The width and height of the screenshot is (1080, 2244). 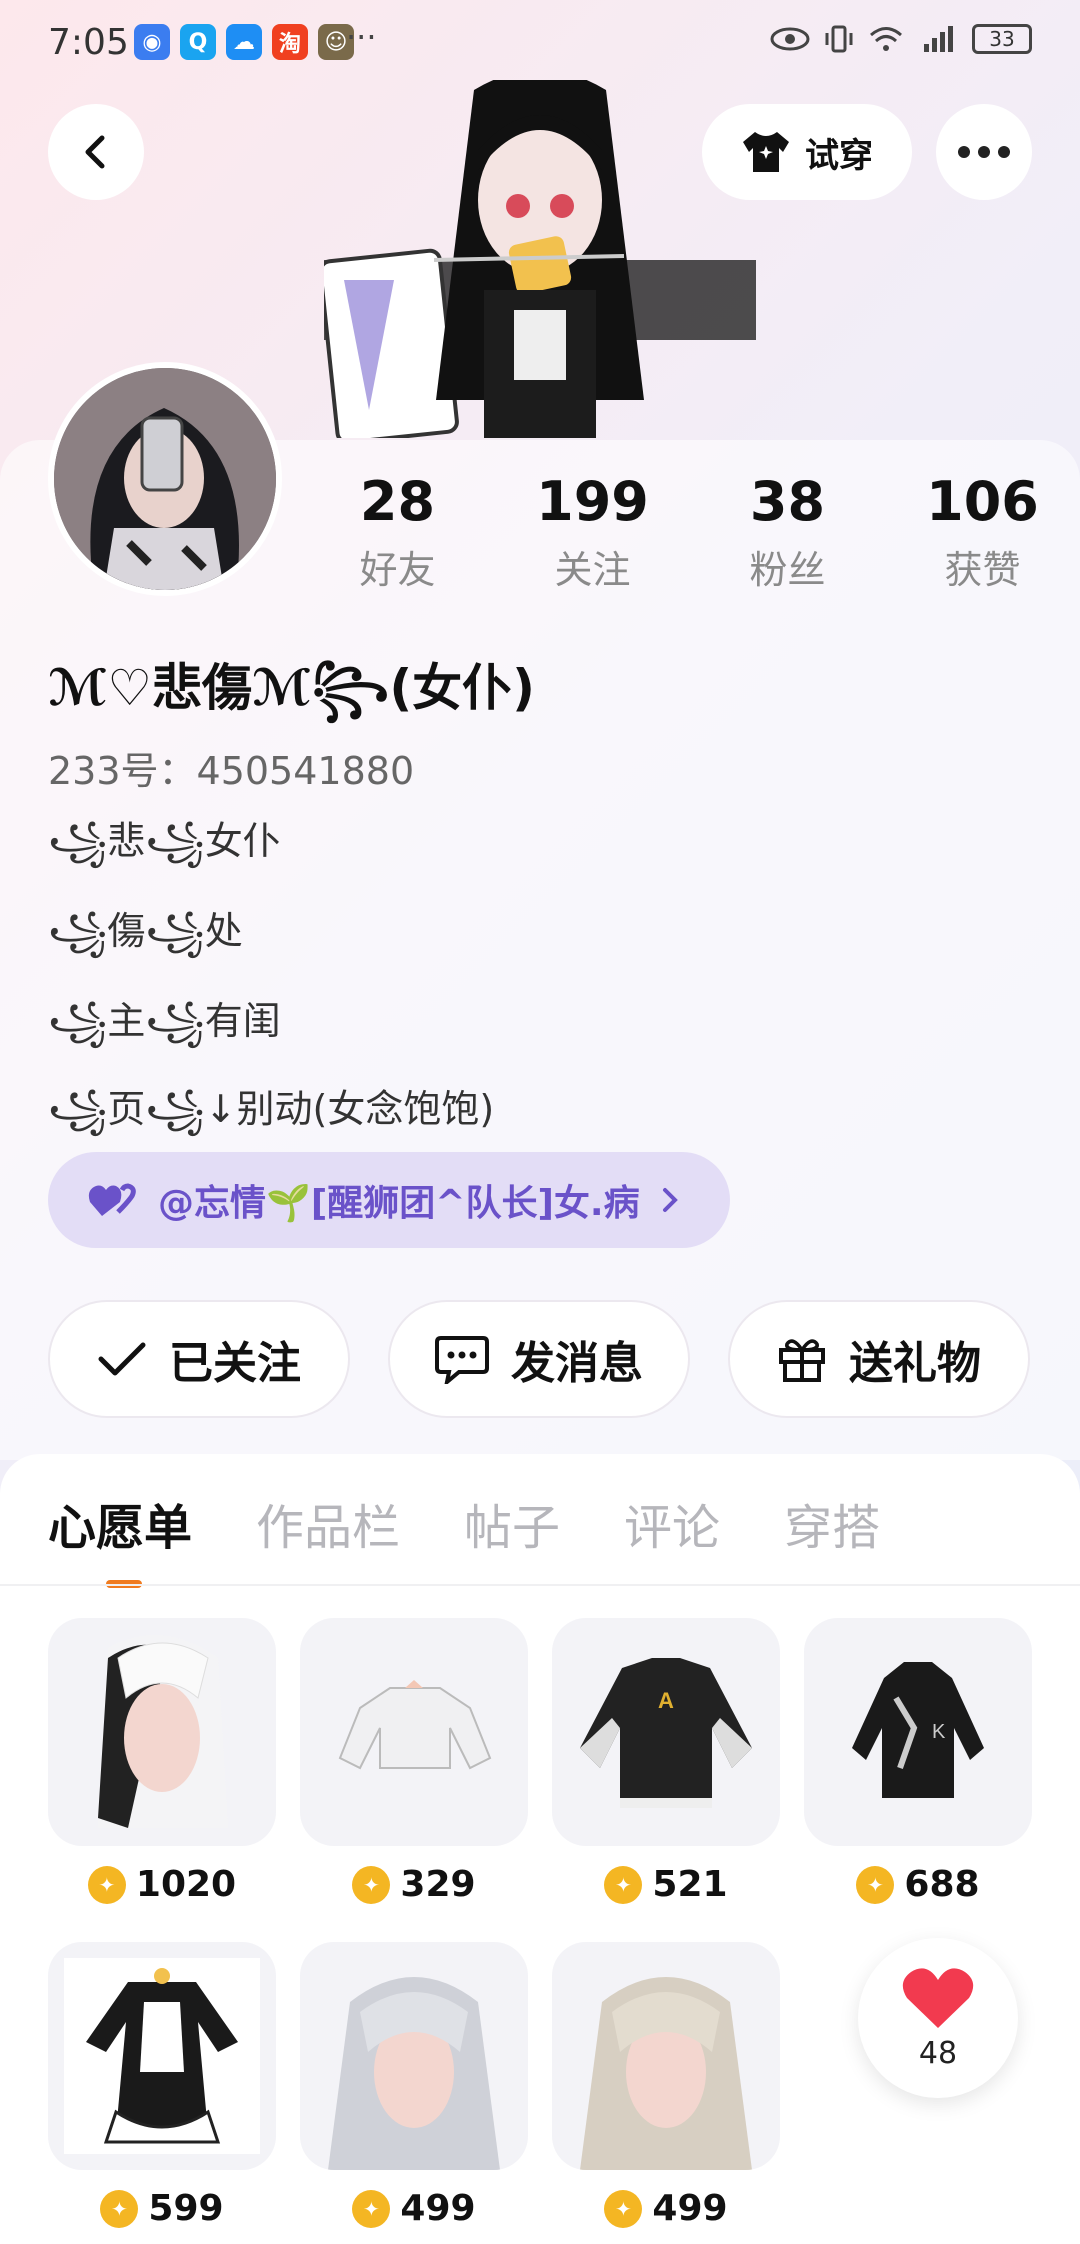 I want to click on status-right: 33, so click(x=901, y=39).